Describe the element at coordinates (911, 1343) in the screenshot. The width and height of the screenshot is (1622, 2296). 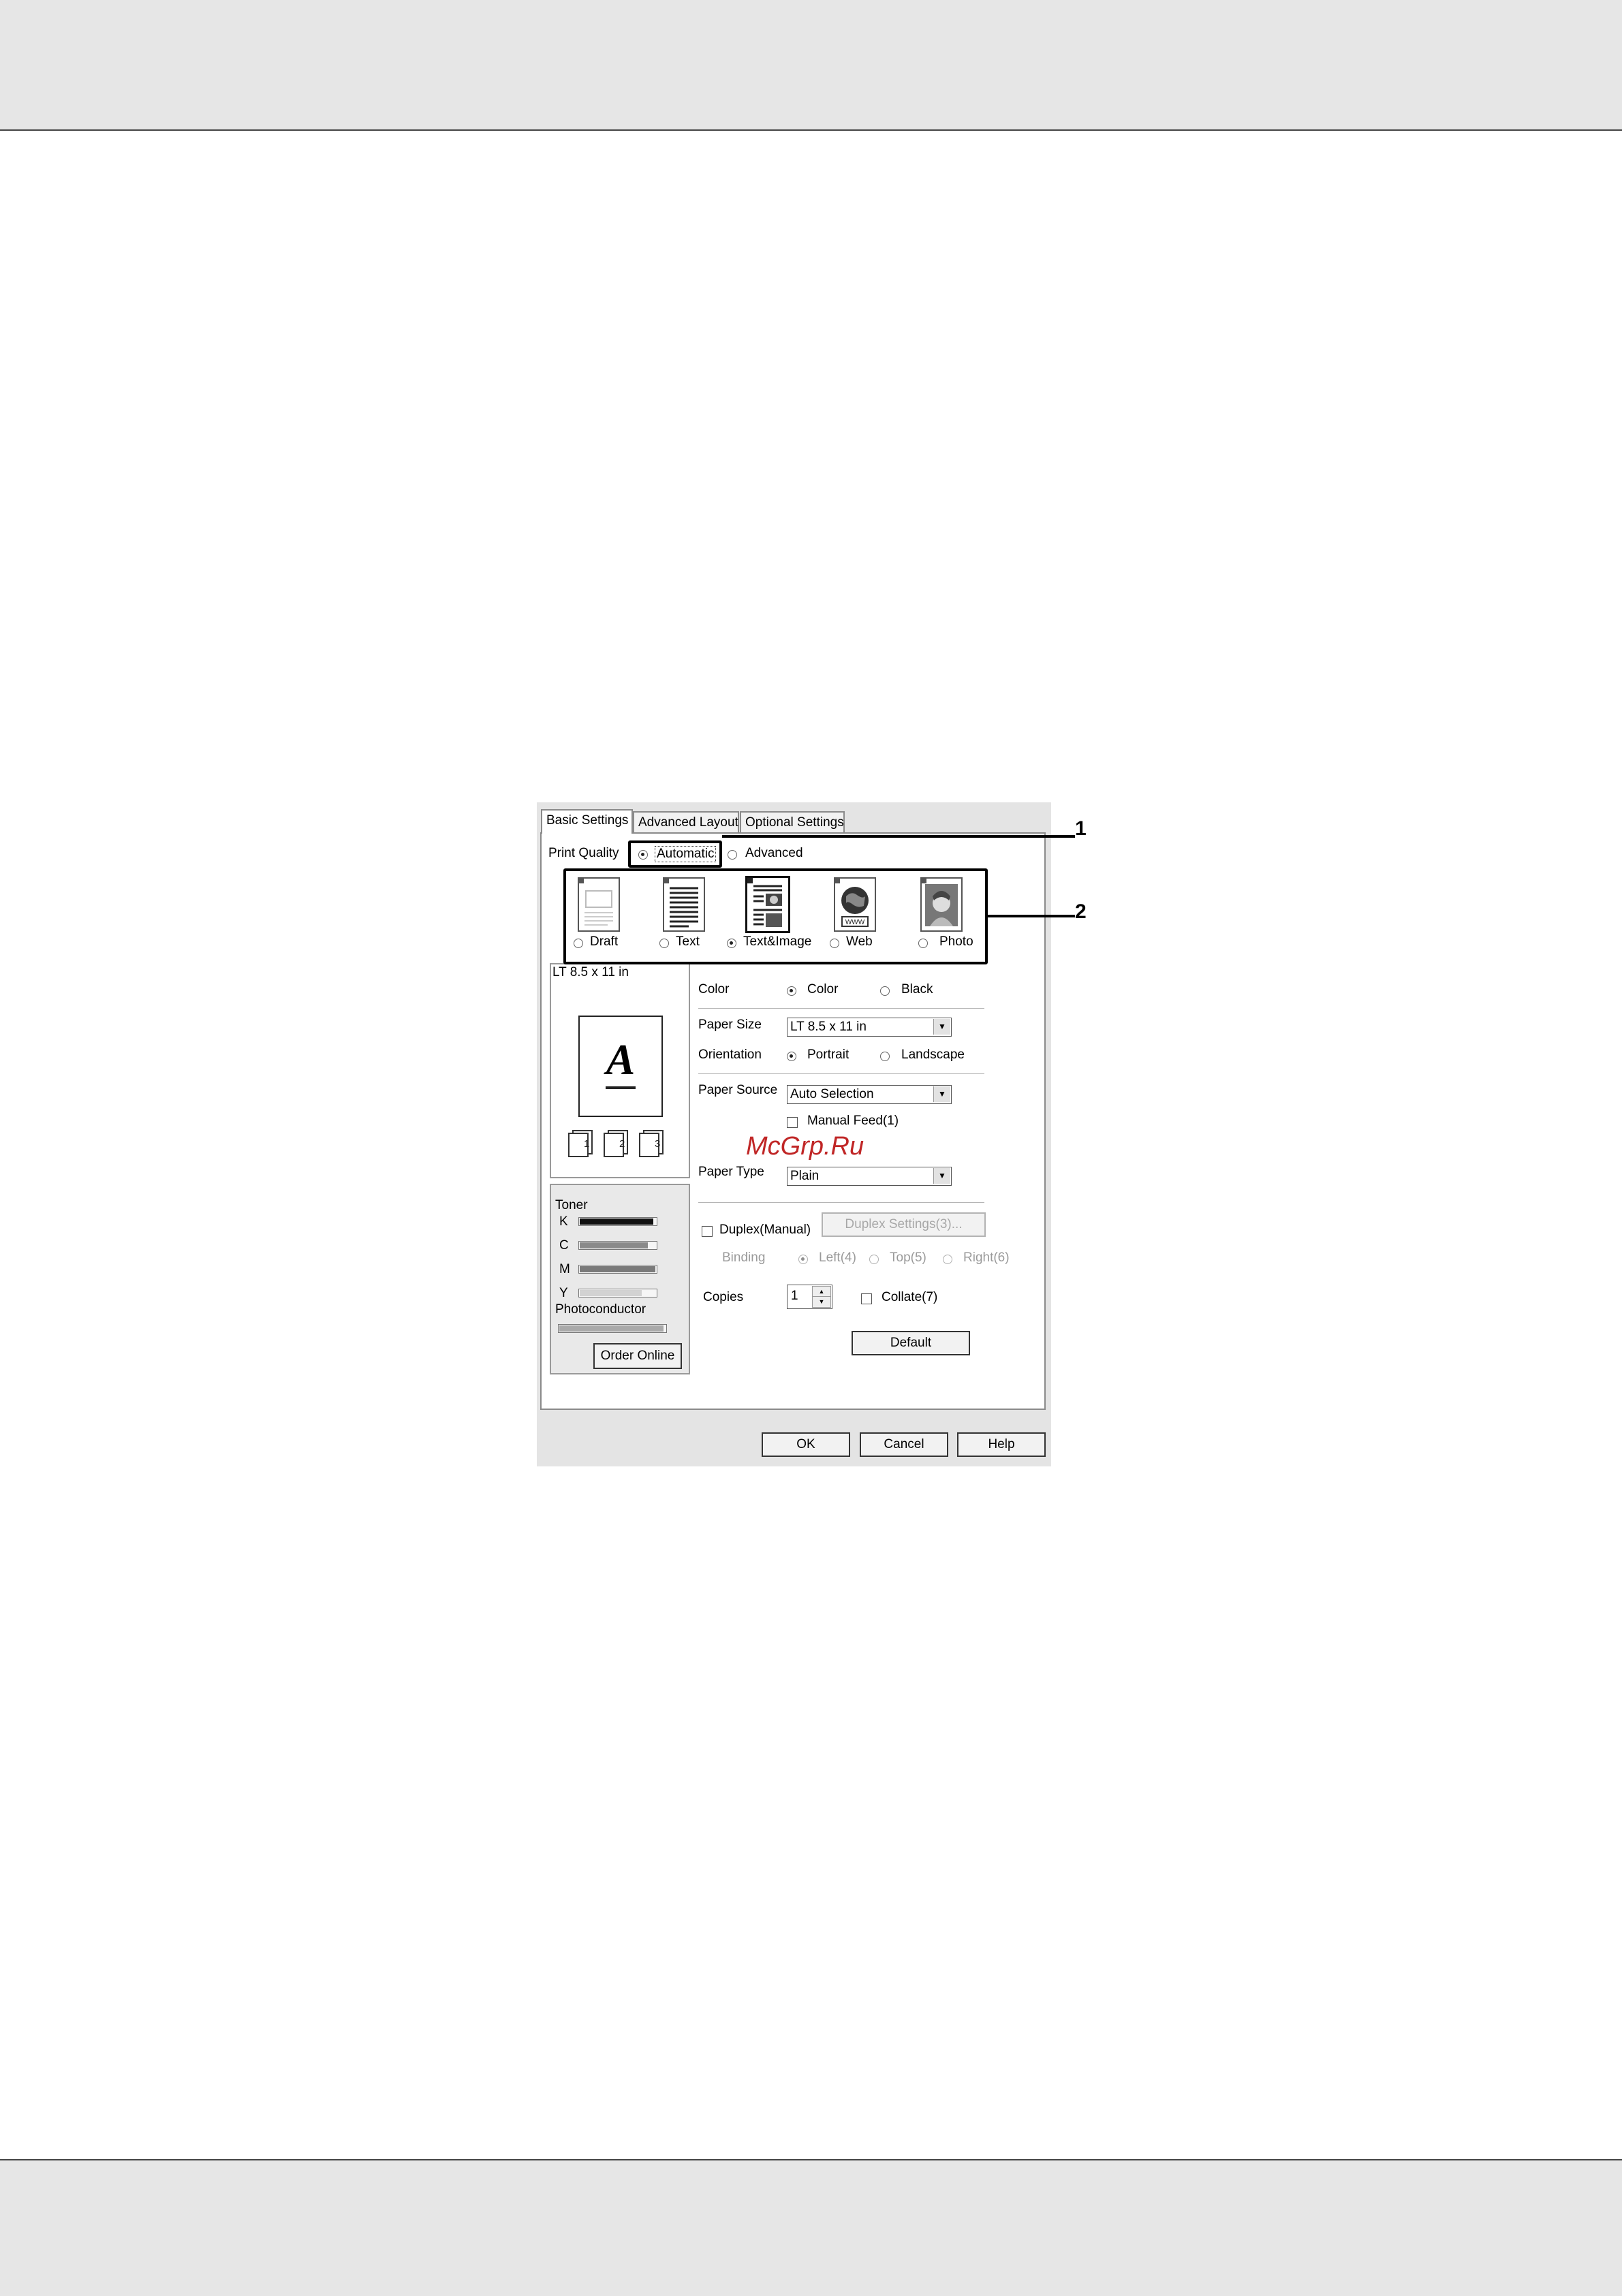
I see `default-button: Default` at that location.